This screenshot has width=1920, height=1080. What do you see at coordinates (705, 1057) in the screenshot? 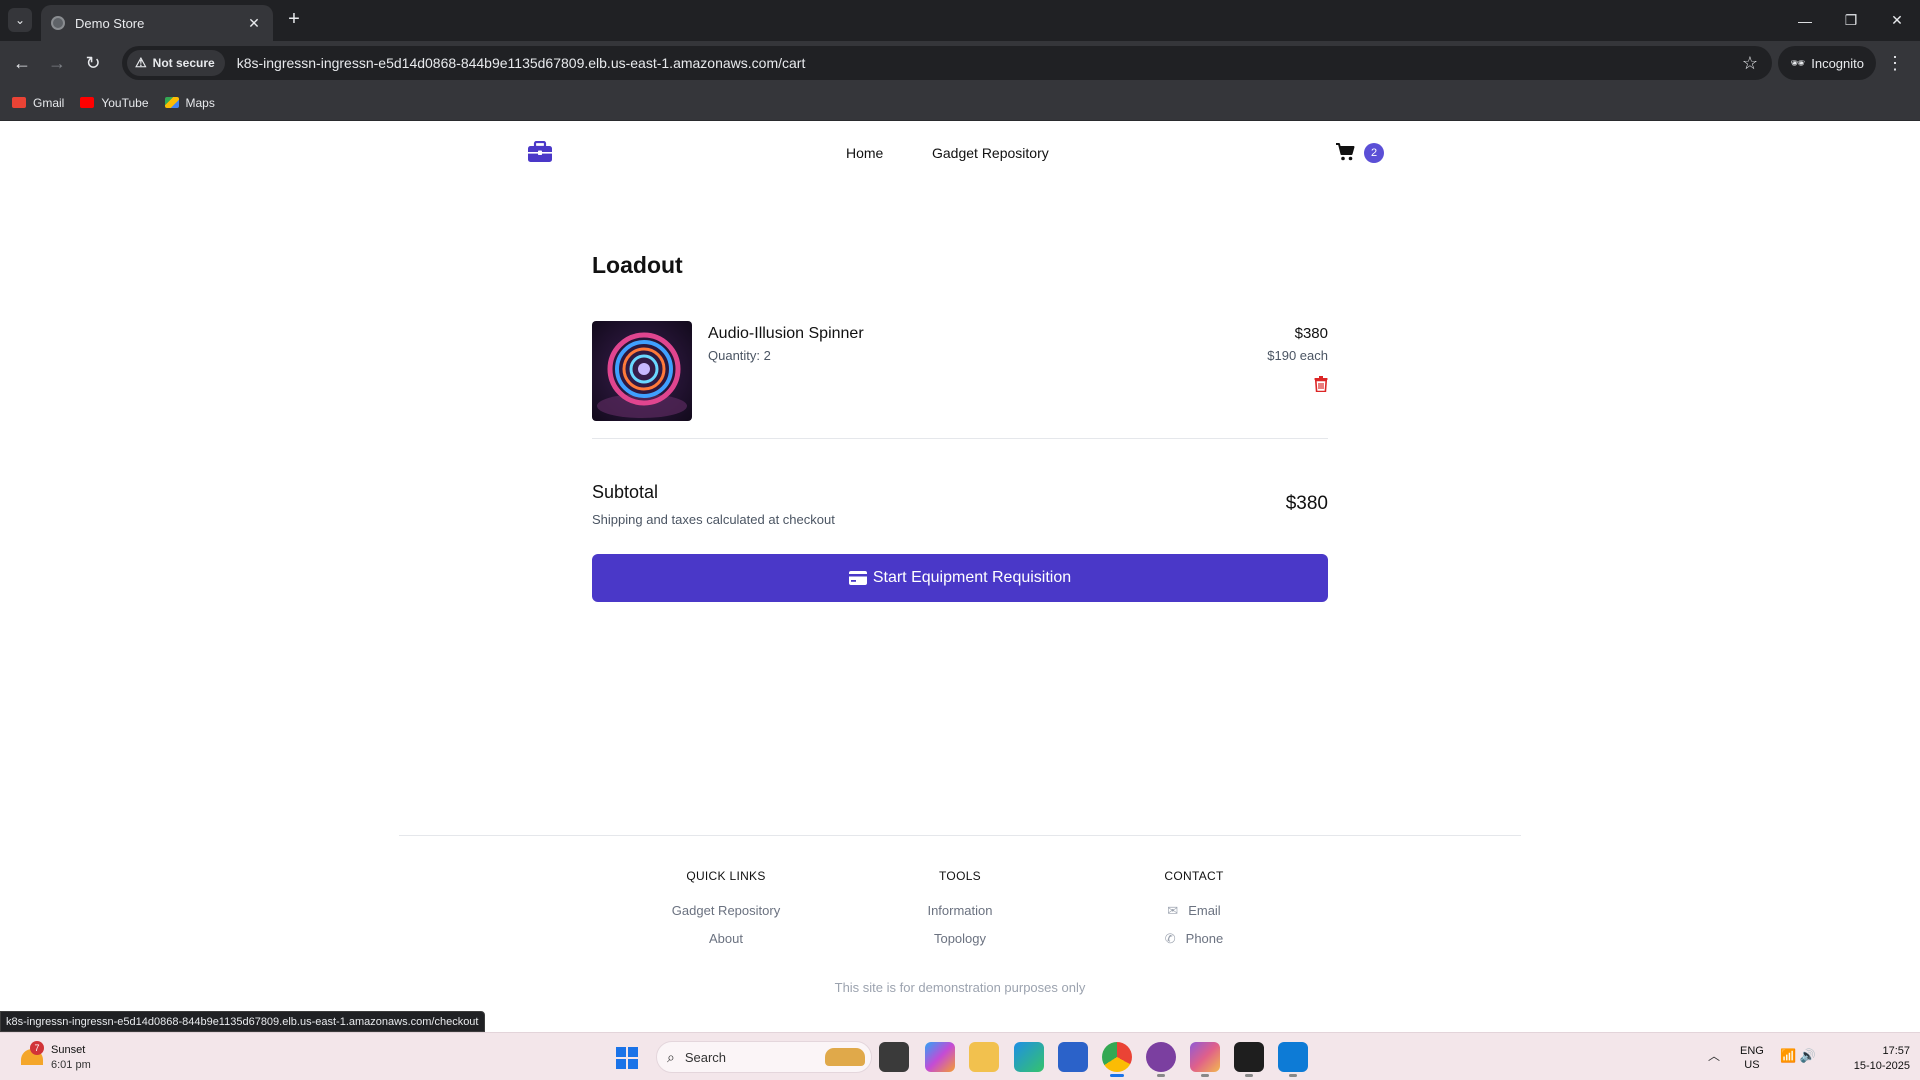
I see `taskbar-search-placeholder: Search` at bounding box center [705, 1057].